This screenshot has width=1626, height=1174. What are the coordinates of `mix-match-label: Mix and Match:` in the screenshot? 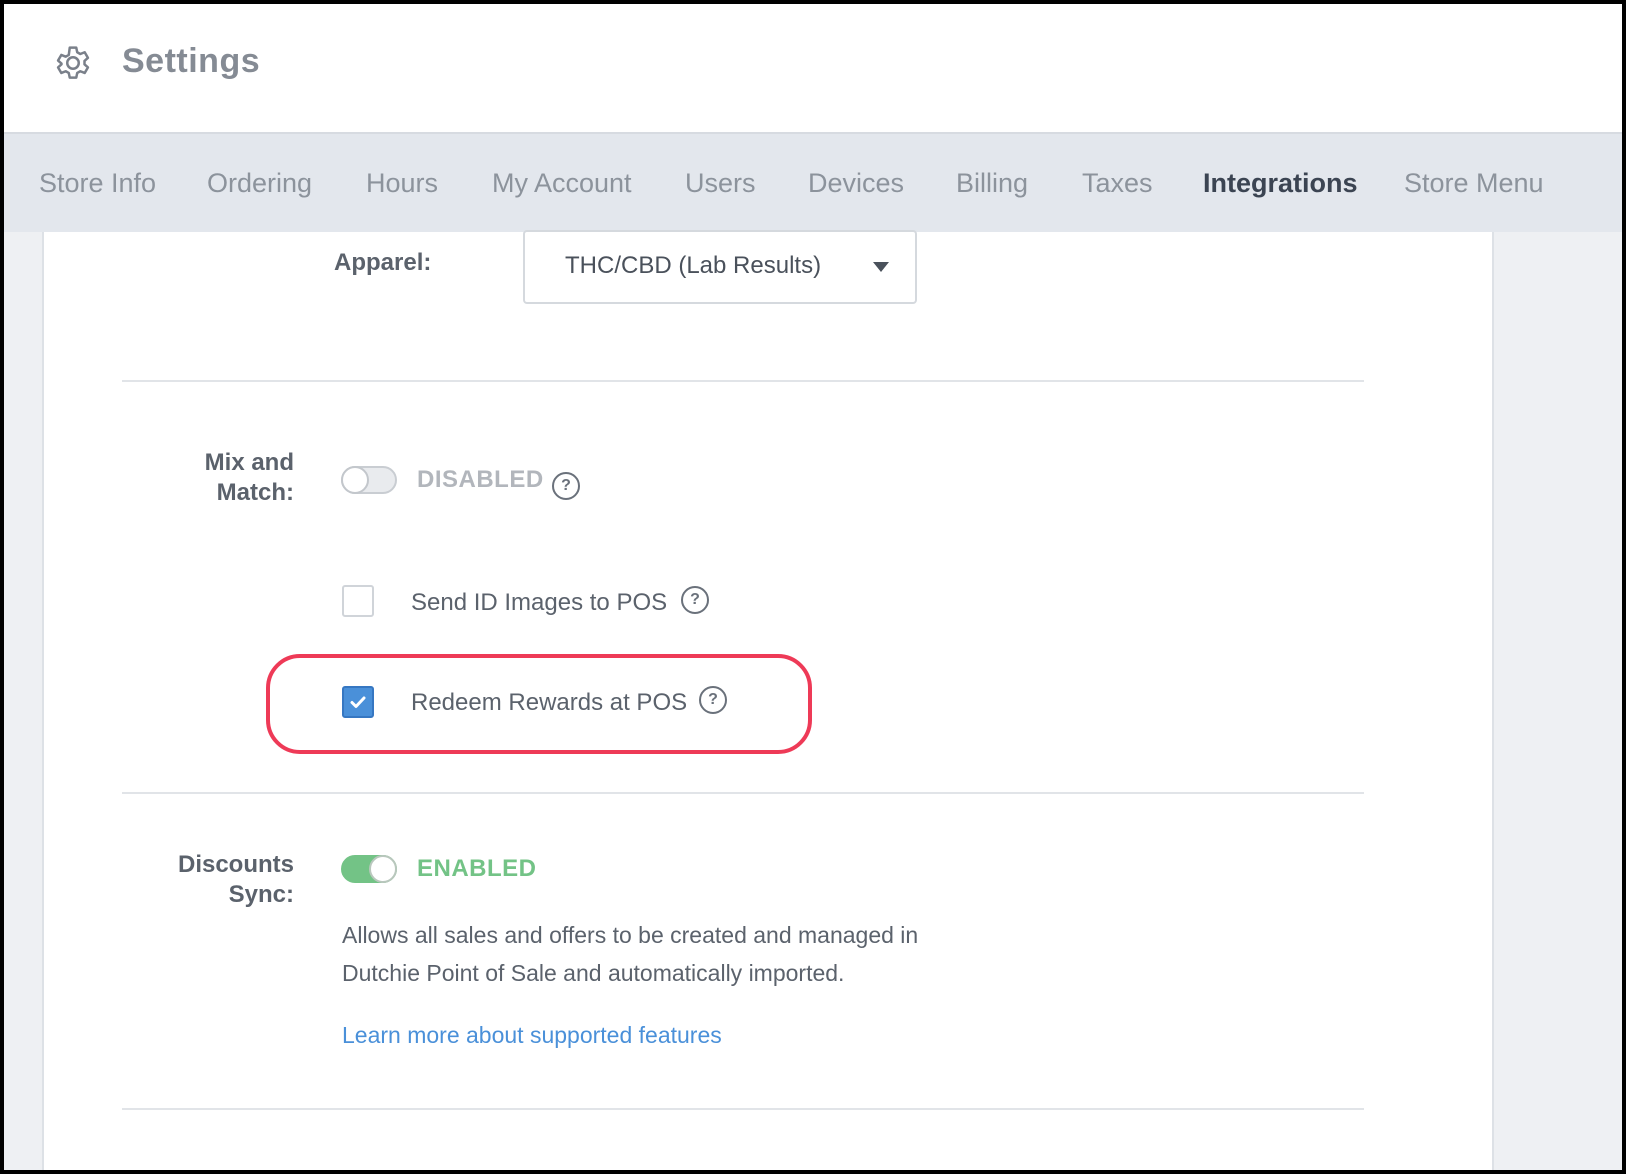 It's located at (219, 478).